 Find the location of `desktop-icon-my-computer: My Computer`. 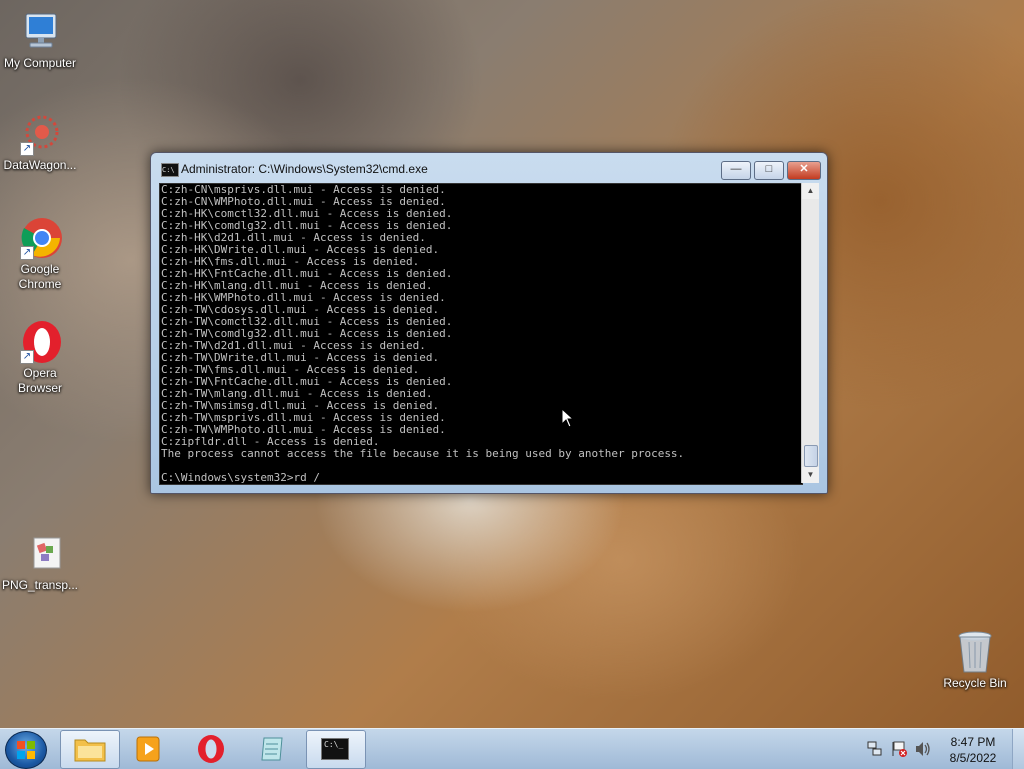

desktop-icon-my-computer: My Computer is located at coordinates (40, 40).